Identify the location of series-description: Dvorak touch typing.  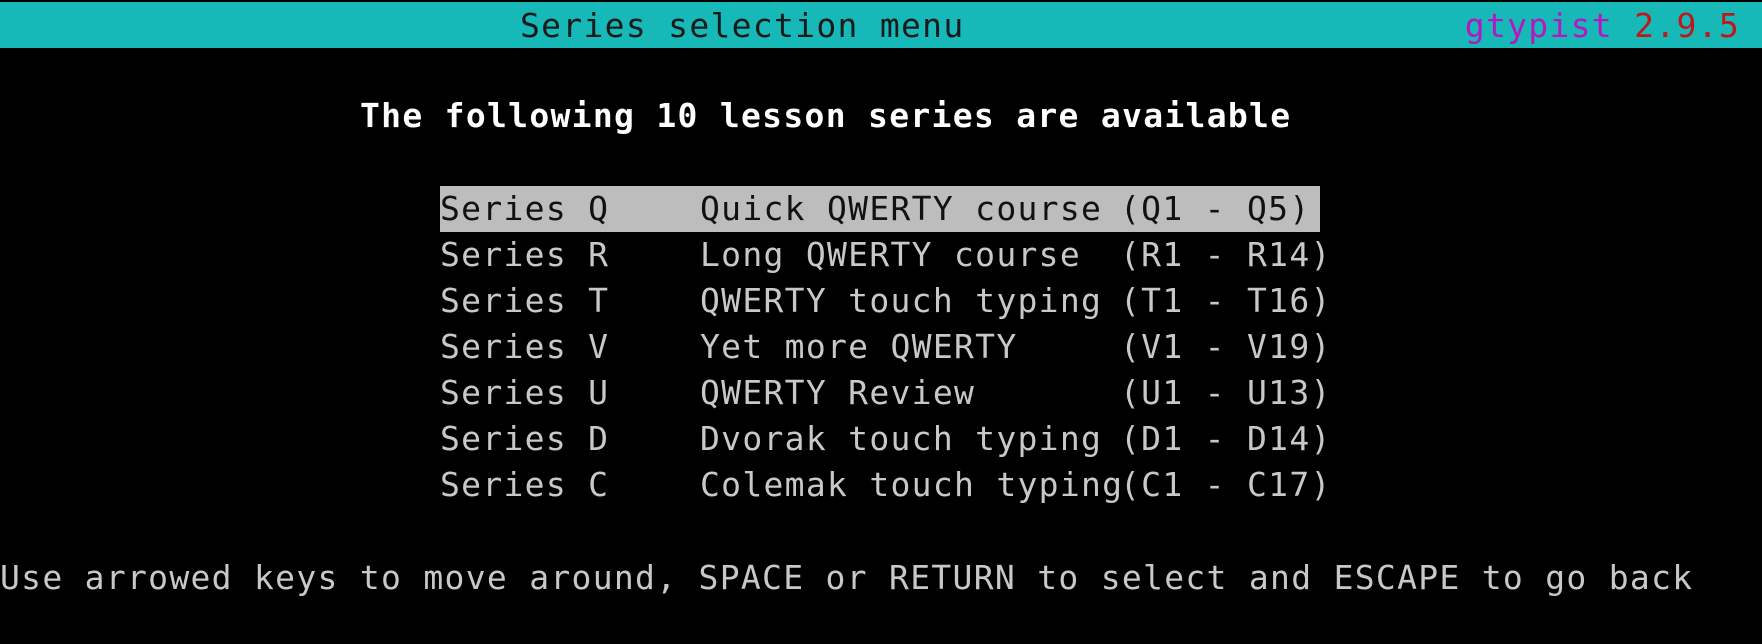
(901, 438).